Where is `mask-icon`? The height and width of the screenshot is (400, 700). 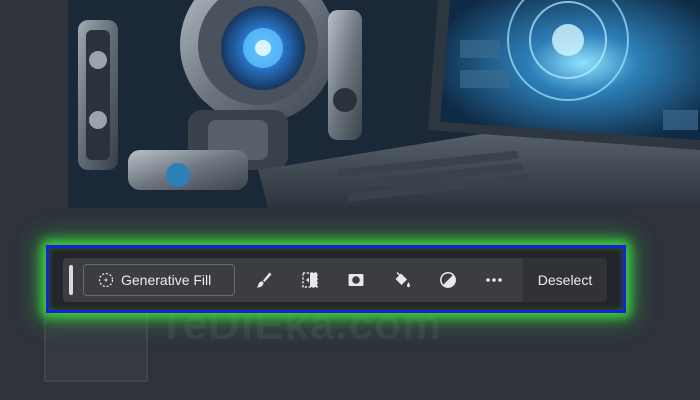 mask-icon is located at coordinates (356, 280).